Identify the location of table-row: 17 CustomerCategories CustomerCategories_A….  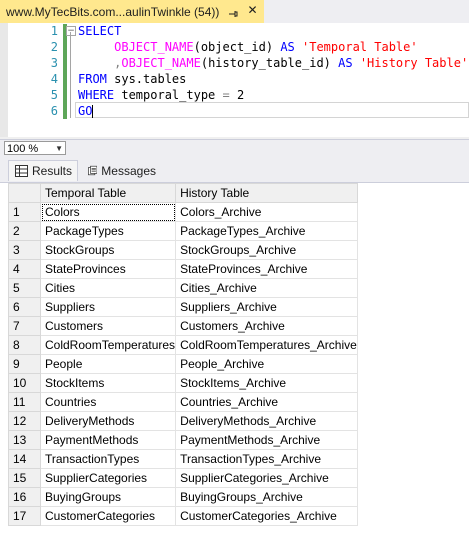
(183, 516).